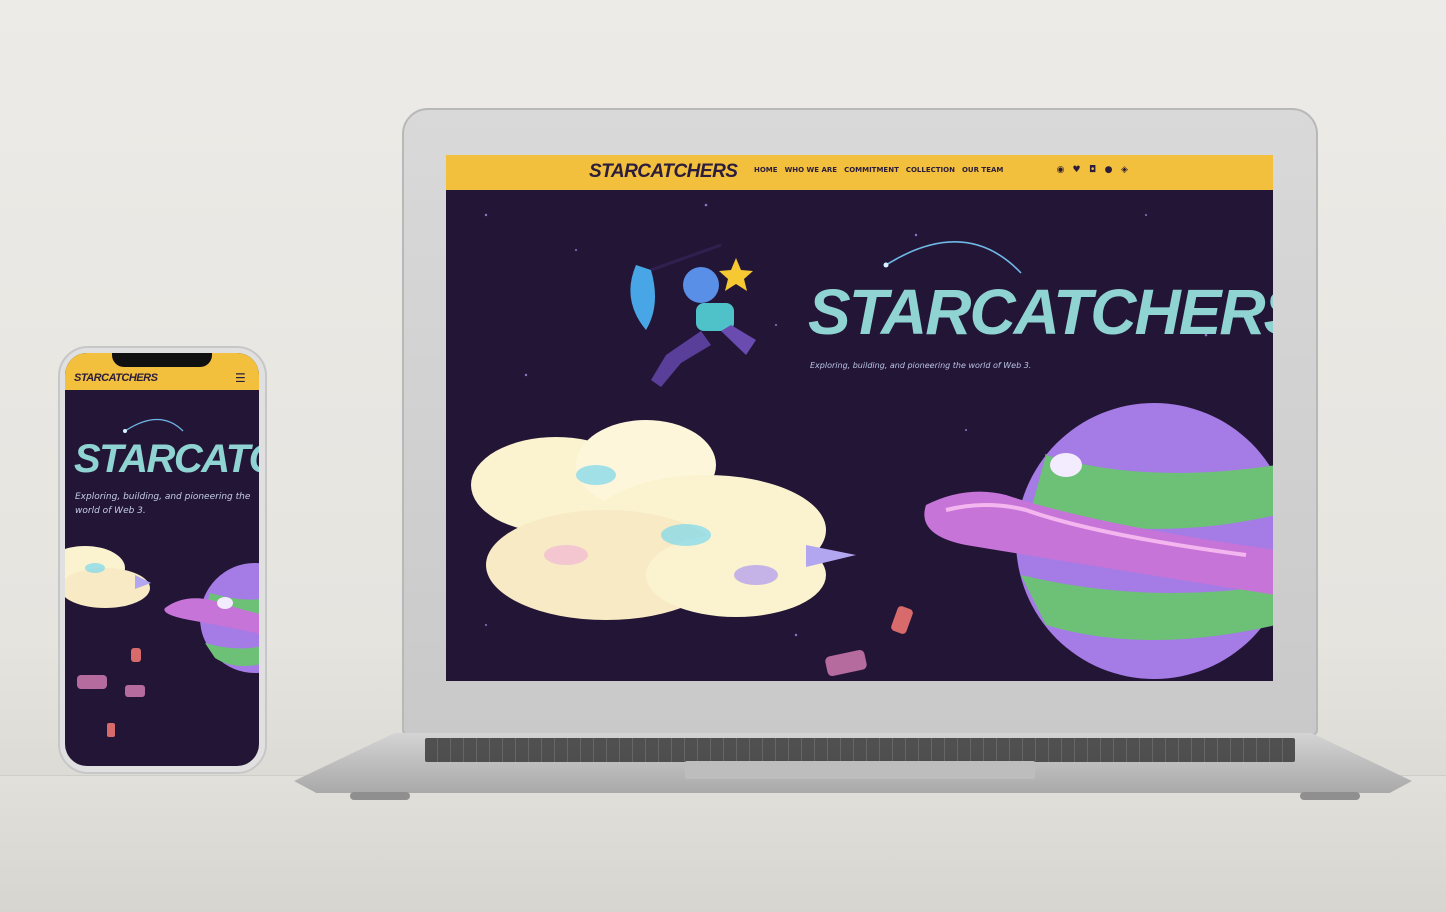  What do you see at coordinates (693, 315) in the screenshot?
I see `starcatcher-character` at bounding box center [693, 315].